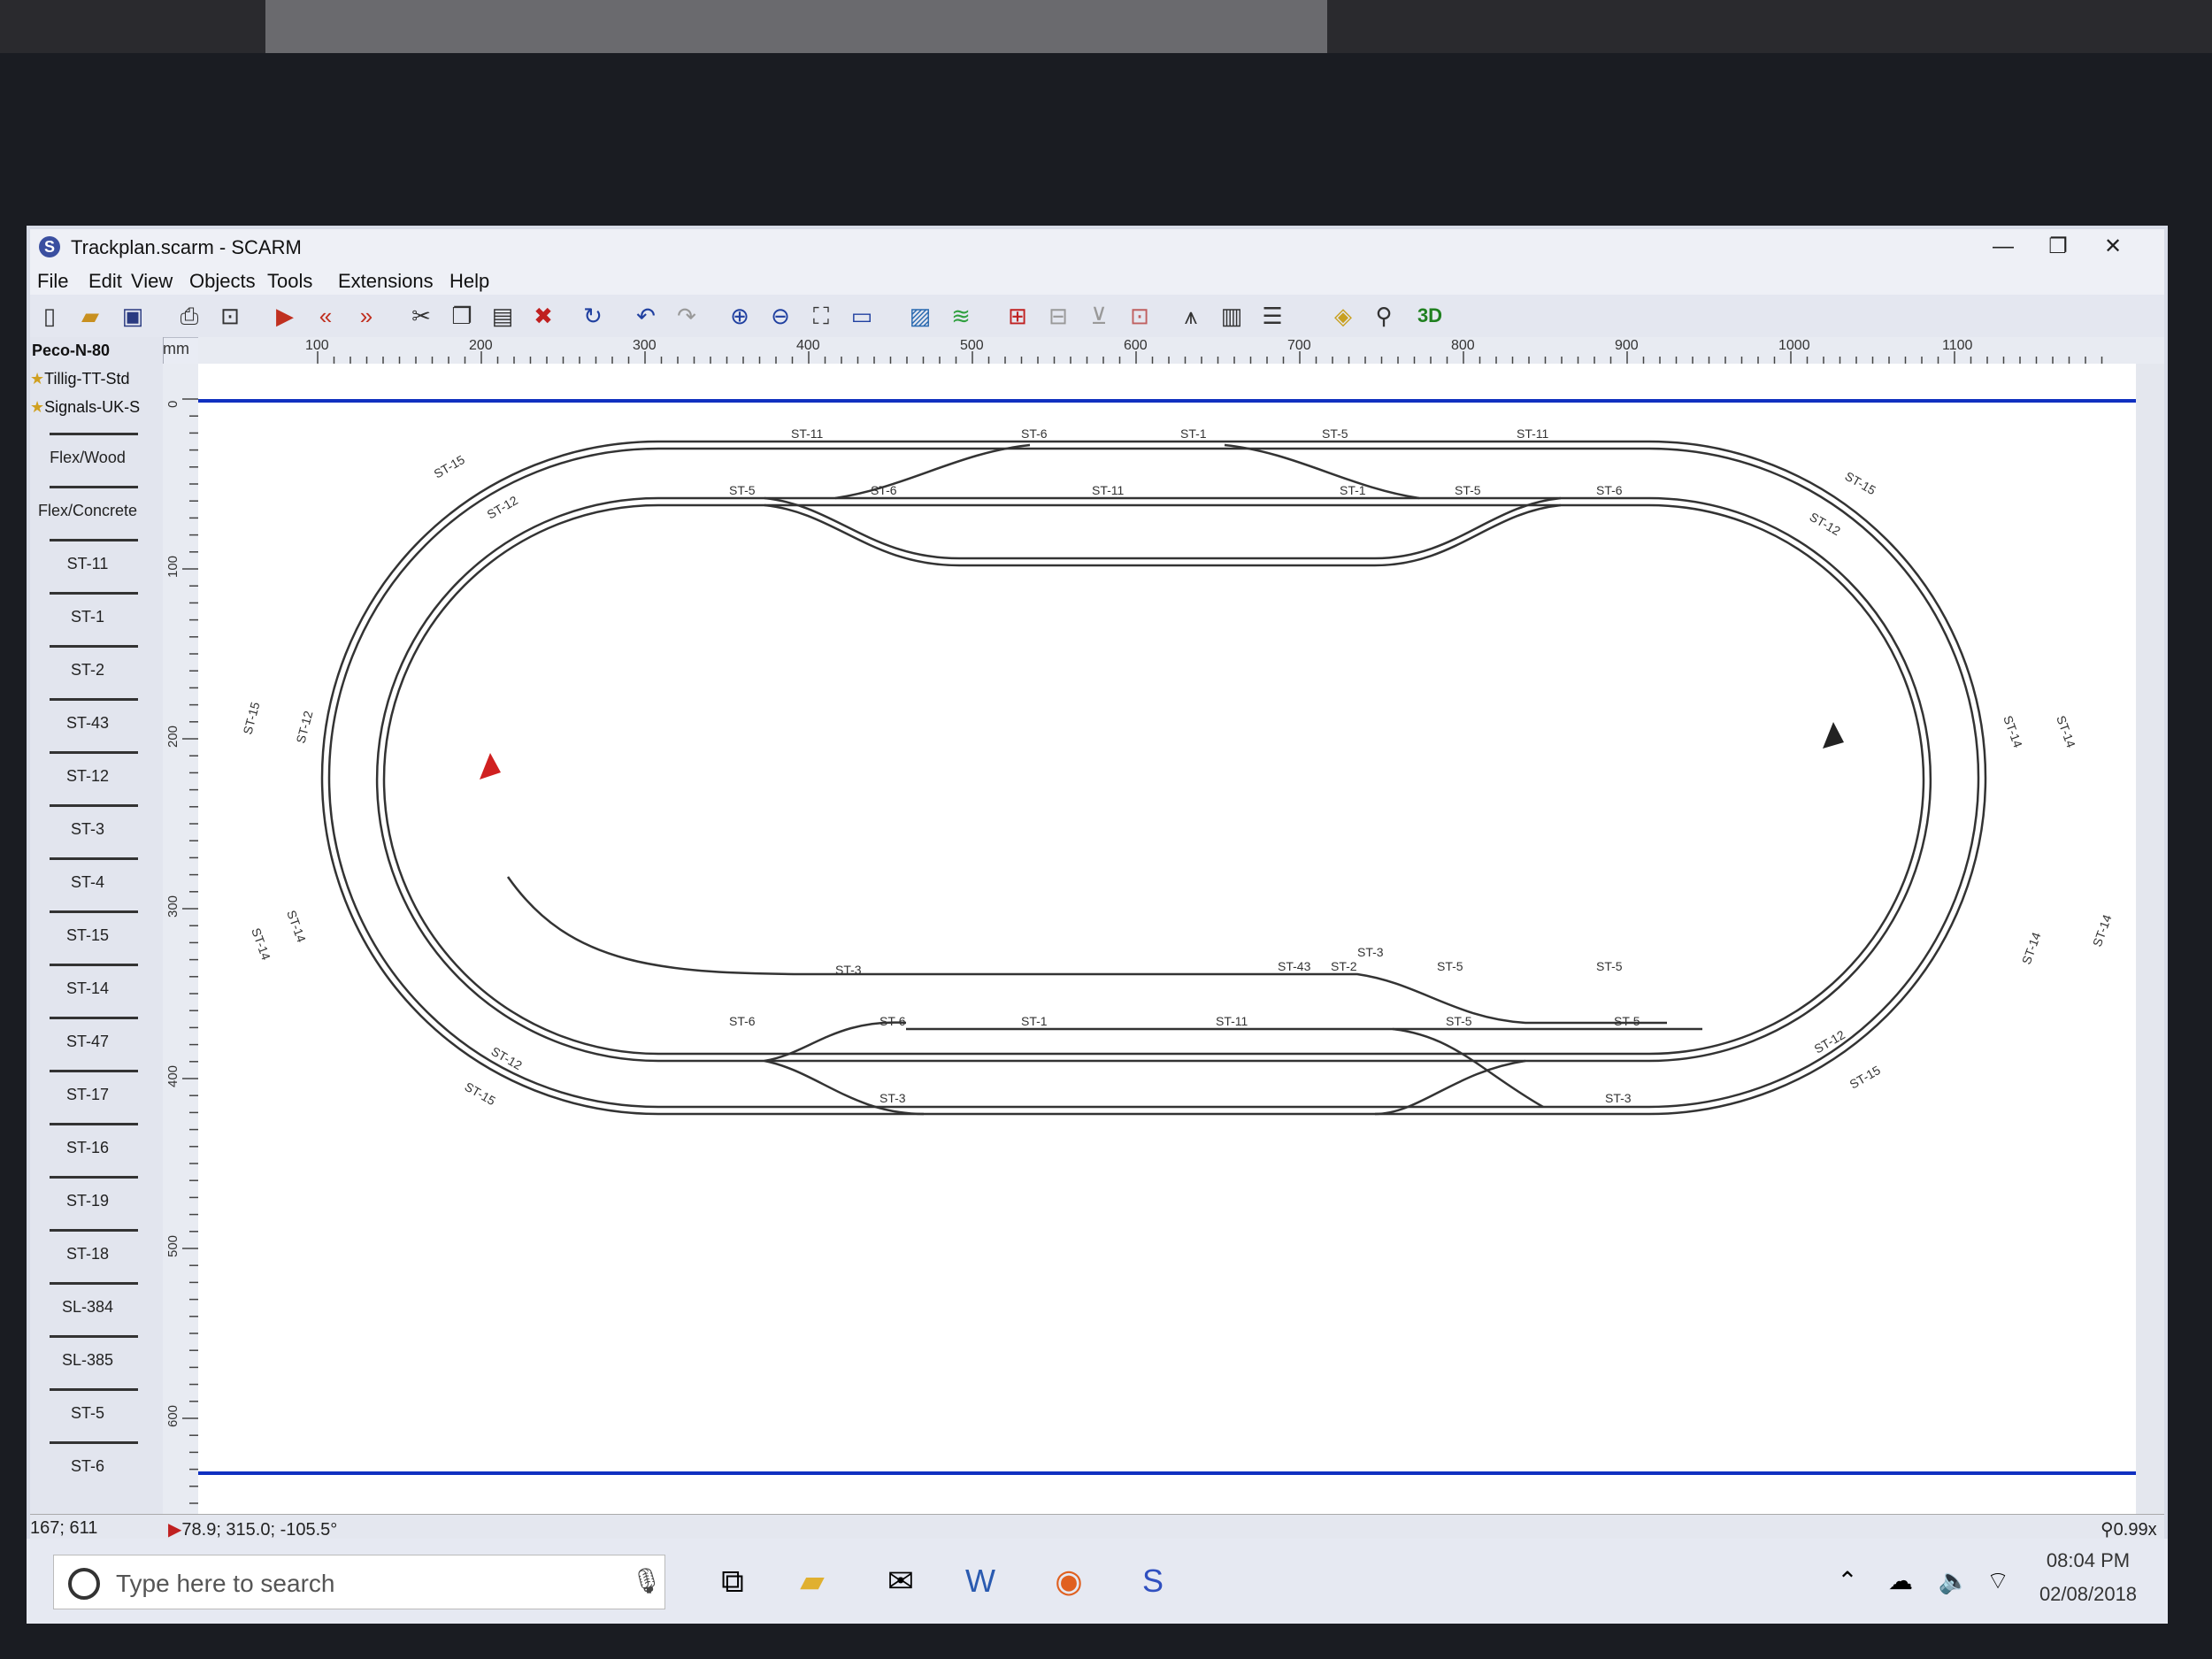 Image resolution: width=2212 pixels, height=1659 pixels. What do you see at coordinates (862, 316) in the screenshot?
I see `zoom-1-1-icon: ▭` at bounding box center [862, 316].